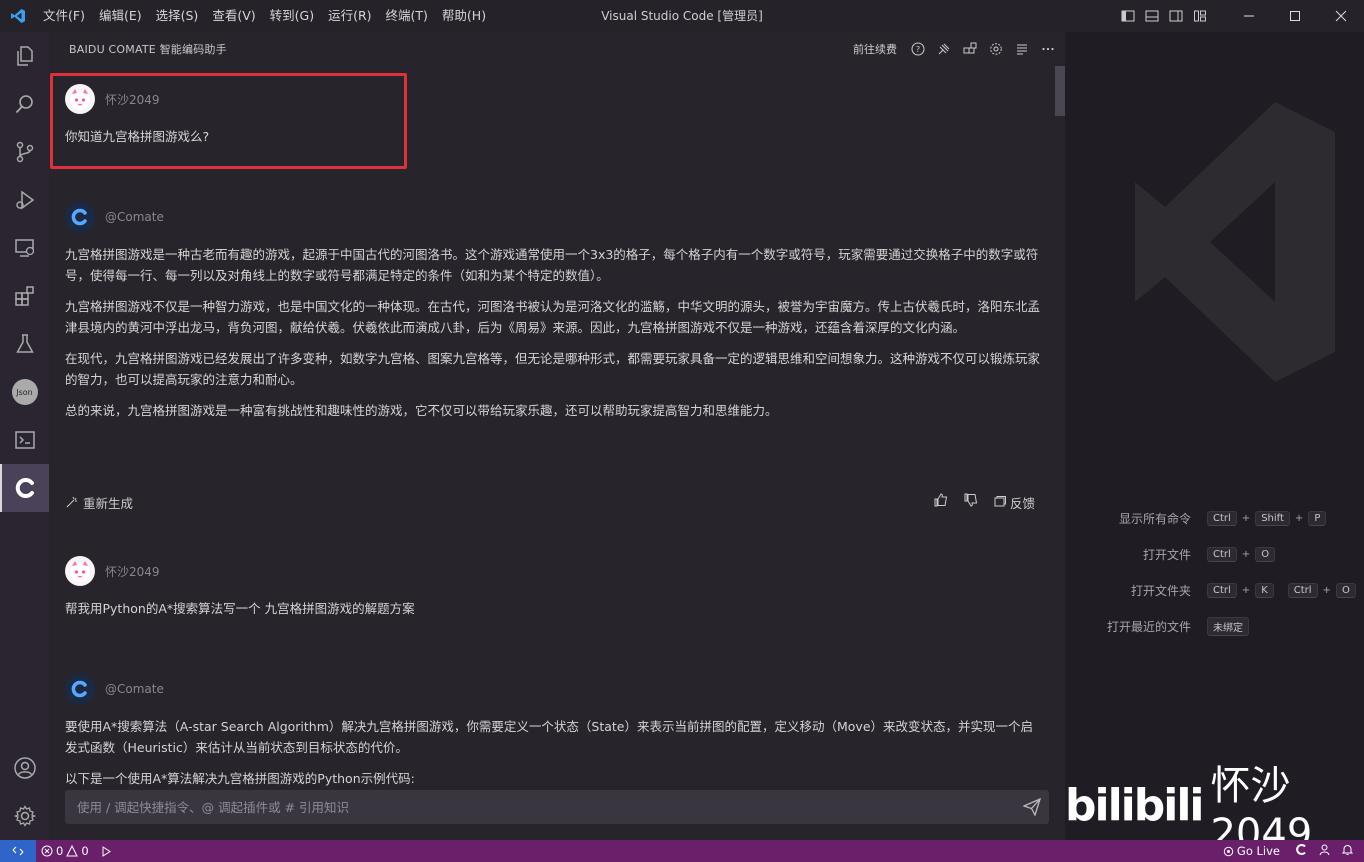 The image size is (1364, 862). What do you see at coordinates (1032, 807) in the screenshot?
I see `send-icon` at bounding box center [1032, 807].